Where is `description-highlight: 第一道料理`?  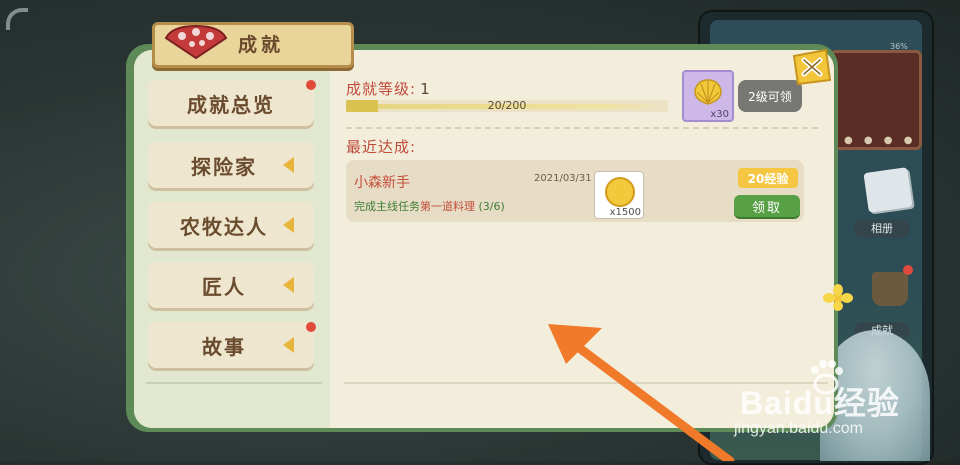
description-highlight: 第一道料理 is located at coordinates (447, 206).